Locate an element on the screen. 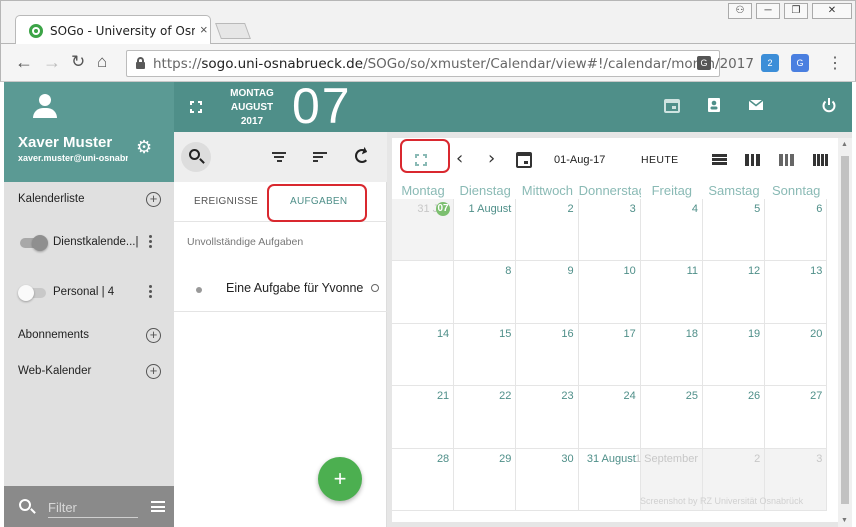 The width and height of the screenshot is (856, 527). mail-icon is located at coordinates (756, 105).